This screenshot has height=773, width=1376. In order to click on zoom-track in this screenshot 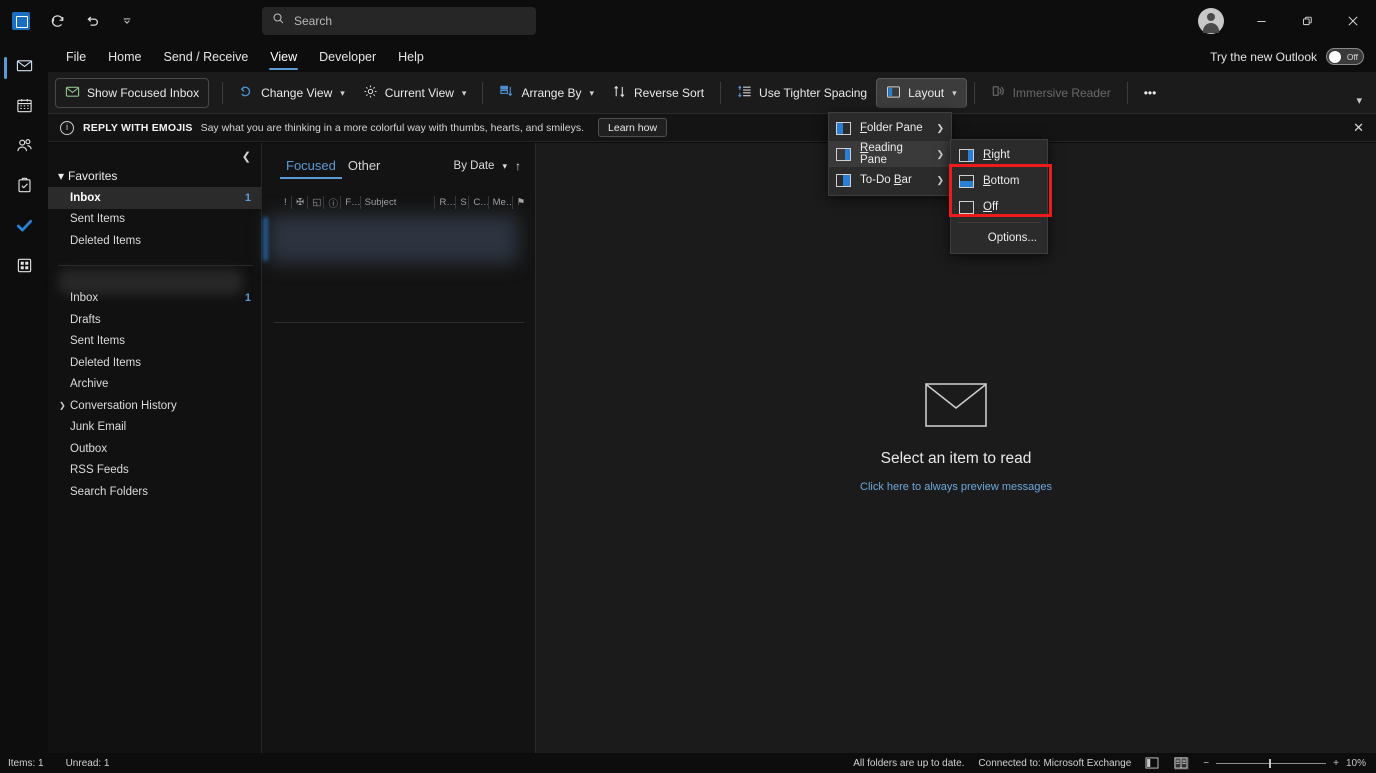, I will do `click(1271, 763)`.